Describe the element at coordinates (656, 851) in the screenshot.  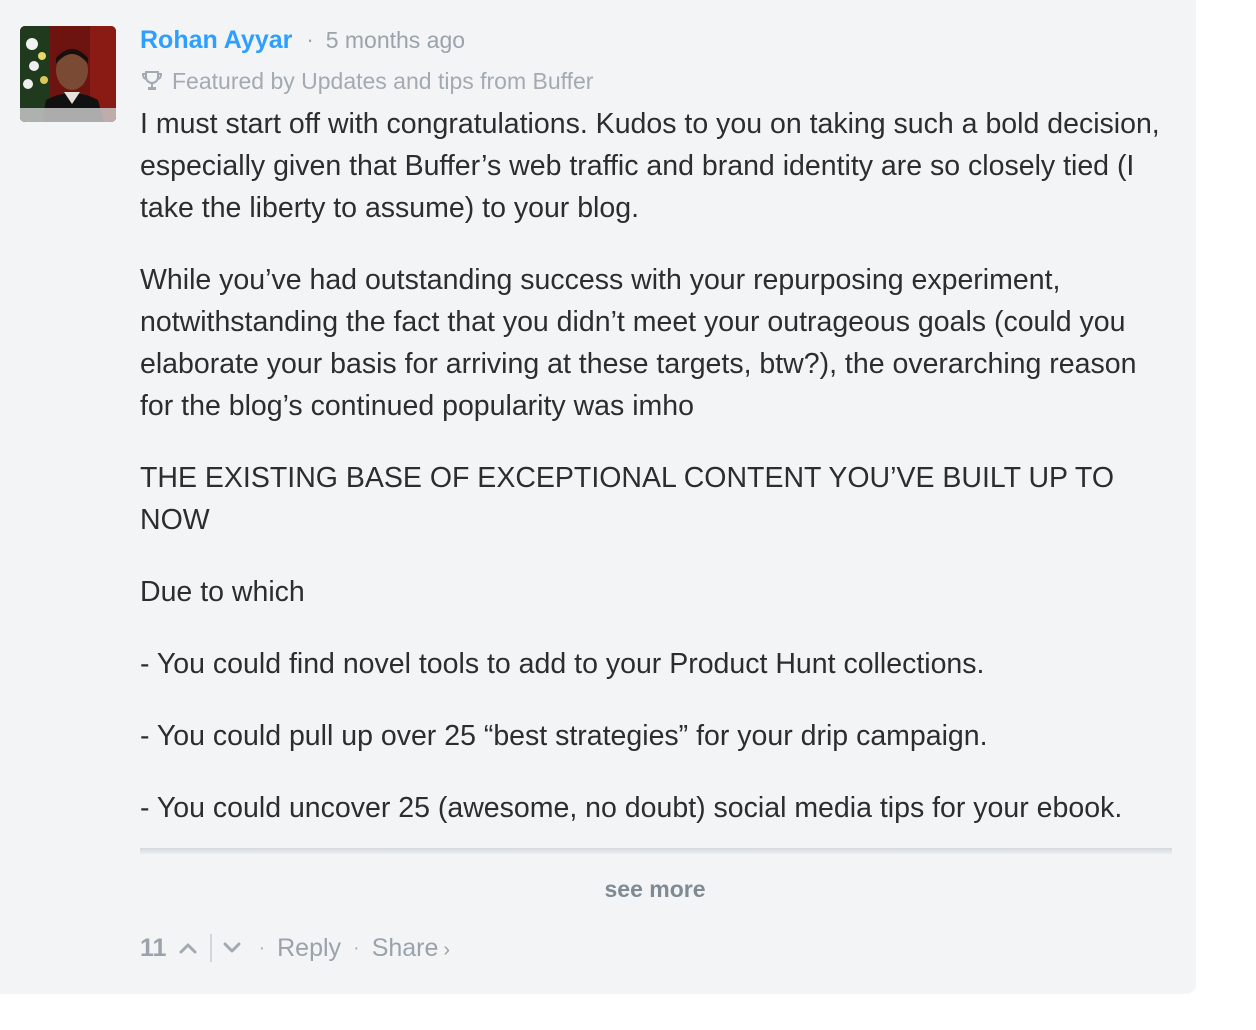
I see `truncation-divider` at that location.